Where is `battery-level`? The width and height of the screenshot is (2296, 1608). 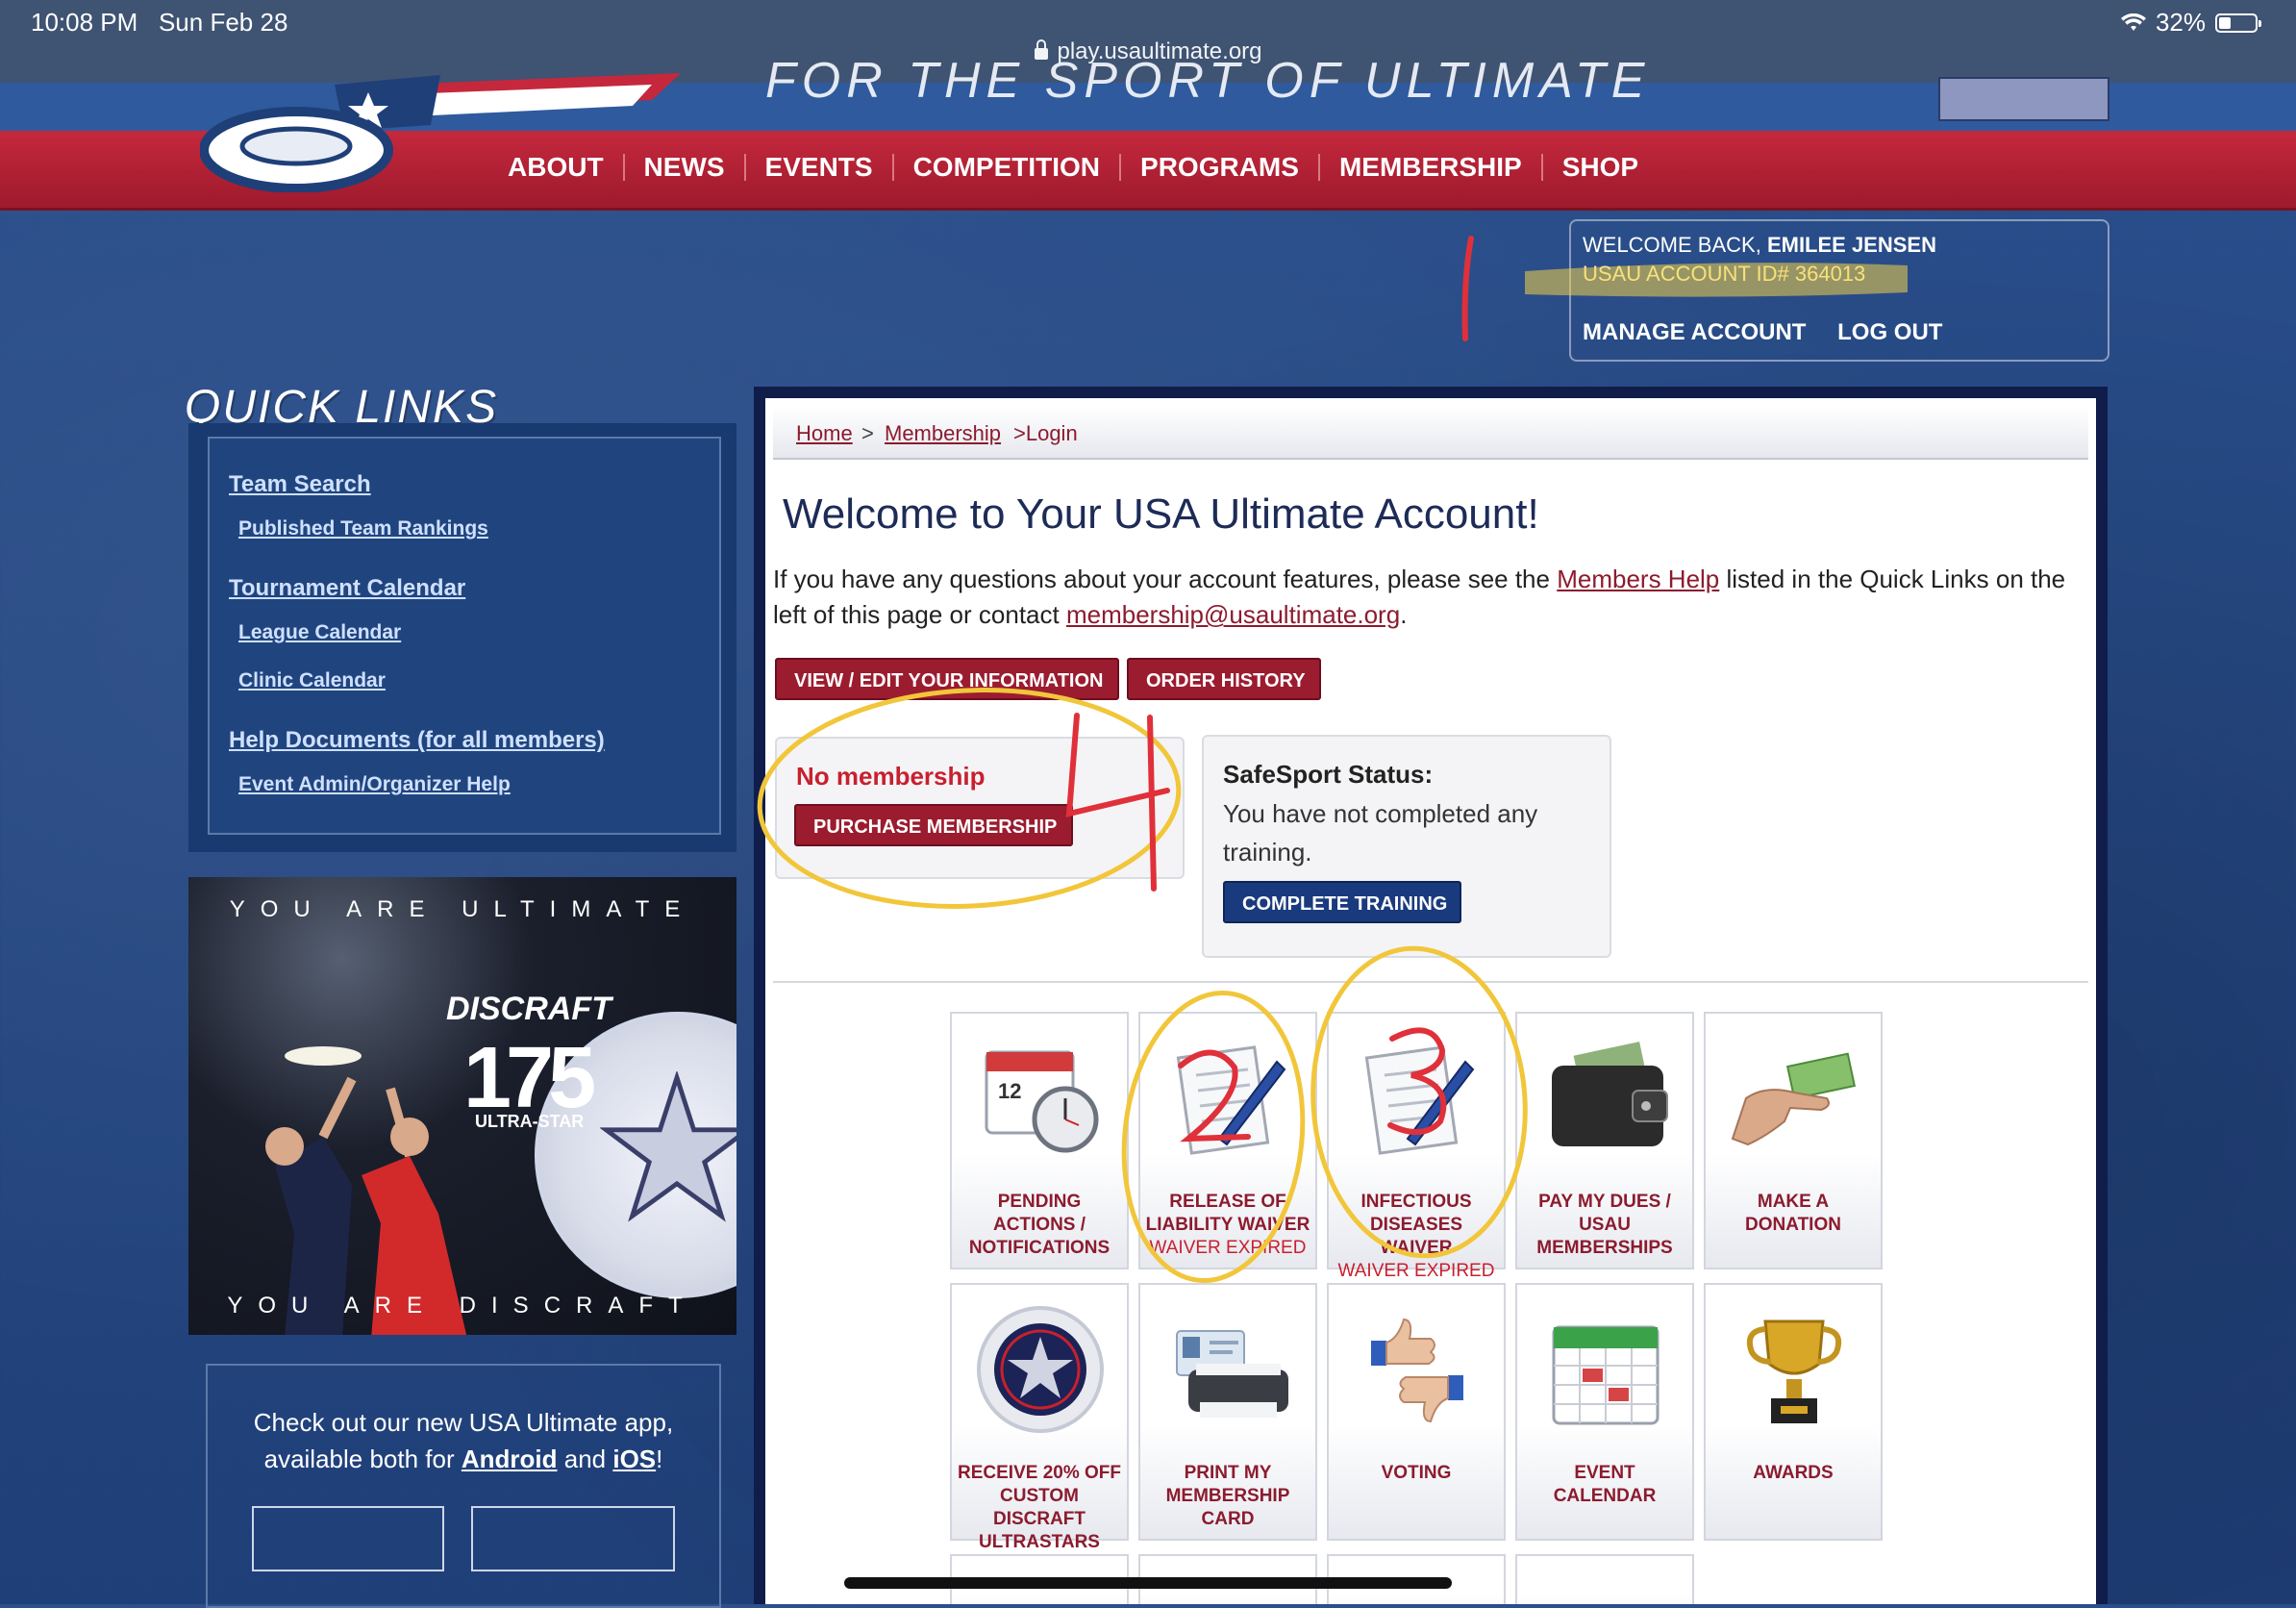
battery-level is located at coordinates (2225, 23).